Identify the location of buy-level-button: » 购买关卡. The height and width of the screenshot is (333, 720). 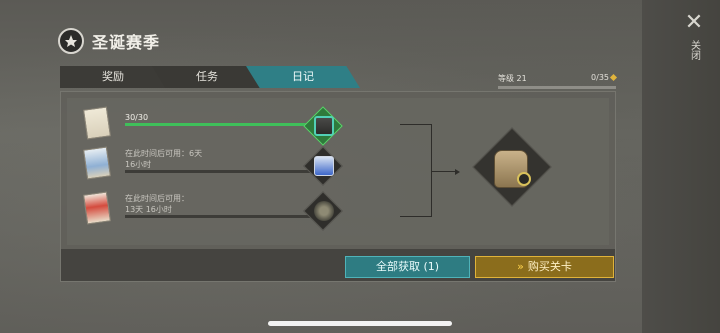
(544, 267).